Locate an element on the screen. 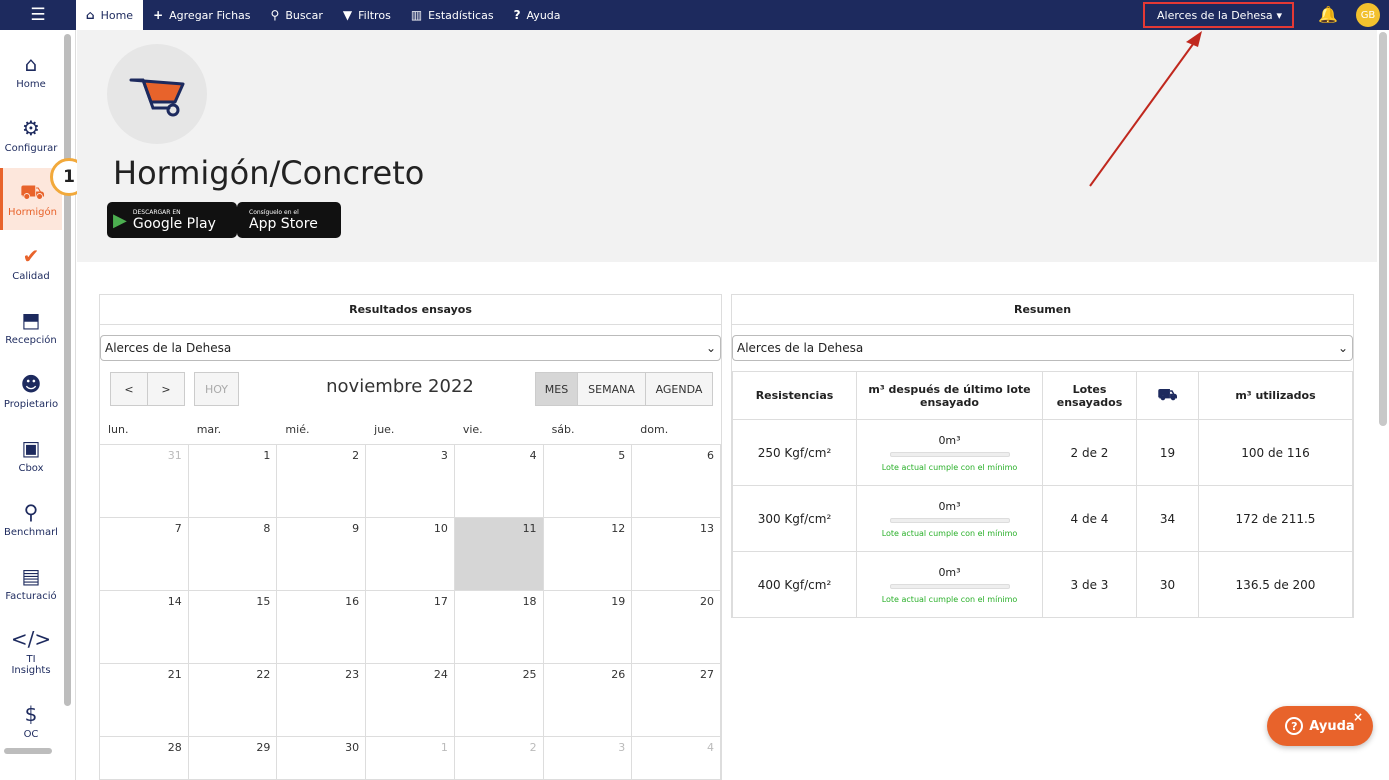 The image size is (1389, 780). app-store-button: Consíguelo en el App Store is located at coordinates (289, 220).